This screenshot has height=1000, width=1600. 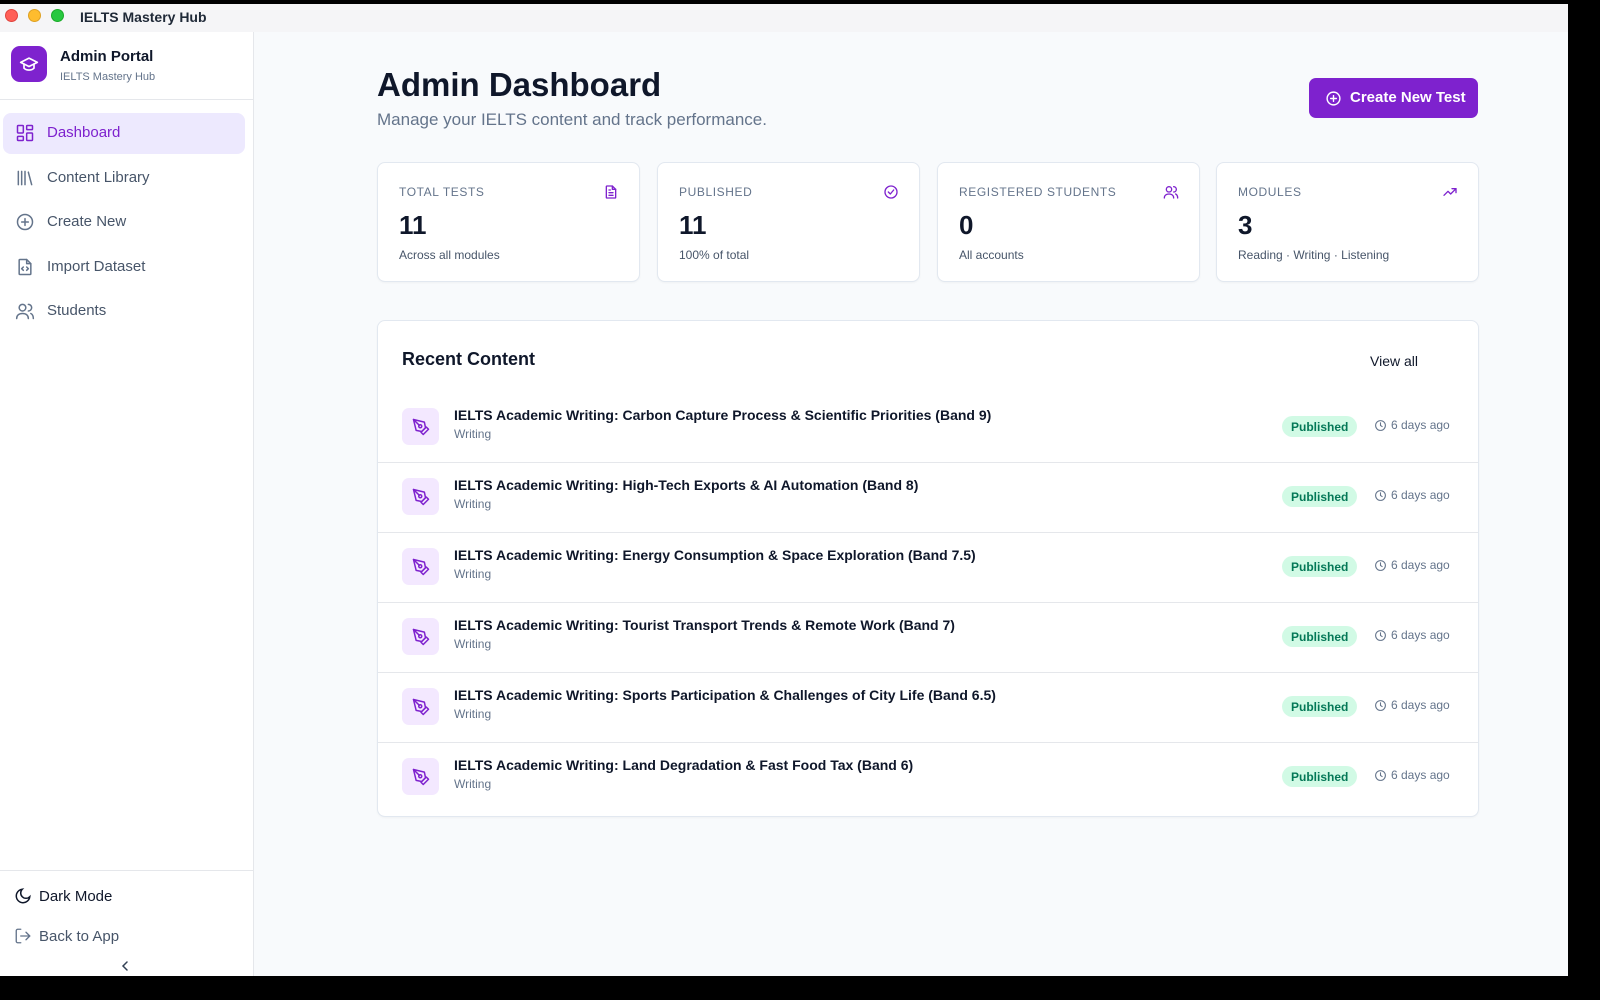 I want to click on stat-card-registered-students: REGISTERED STUDENTS 0 All accounts, so click(x=1068, y=222).